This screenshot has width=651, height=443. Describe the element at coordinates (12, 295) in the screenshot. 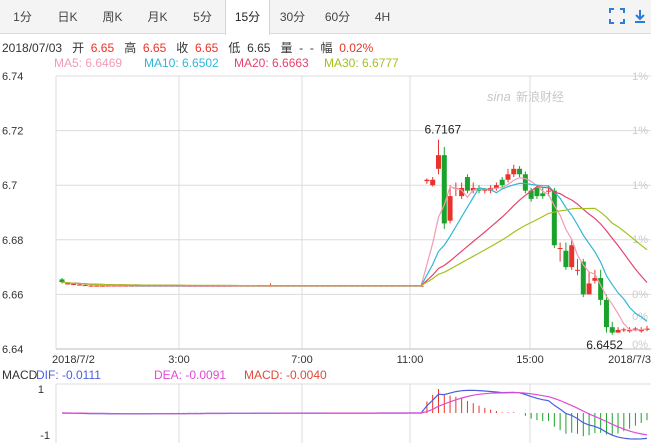

I see `price-tick: 6.66` at that location.